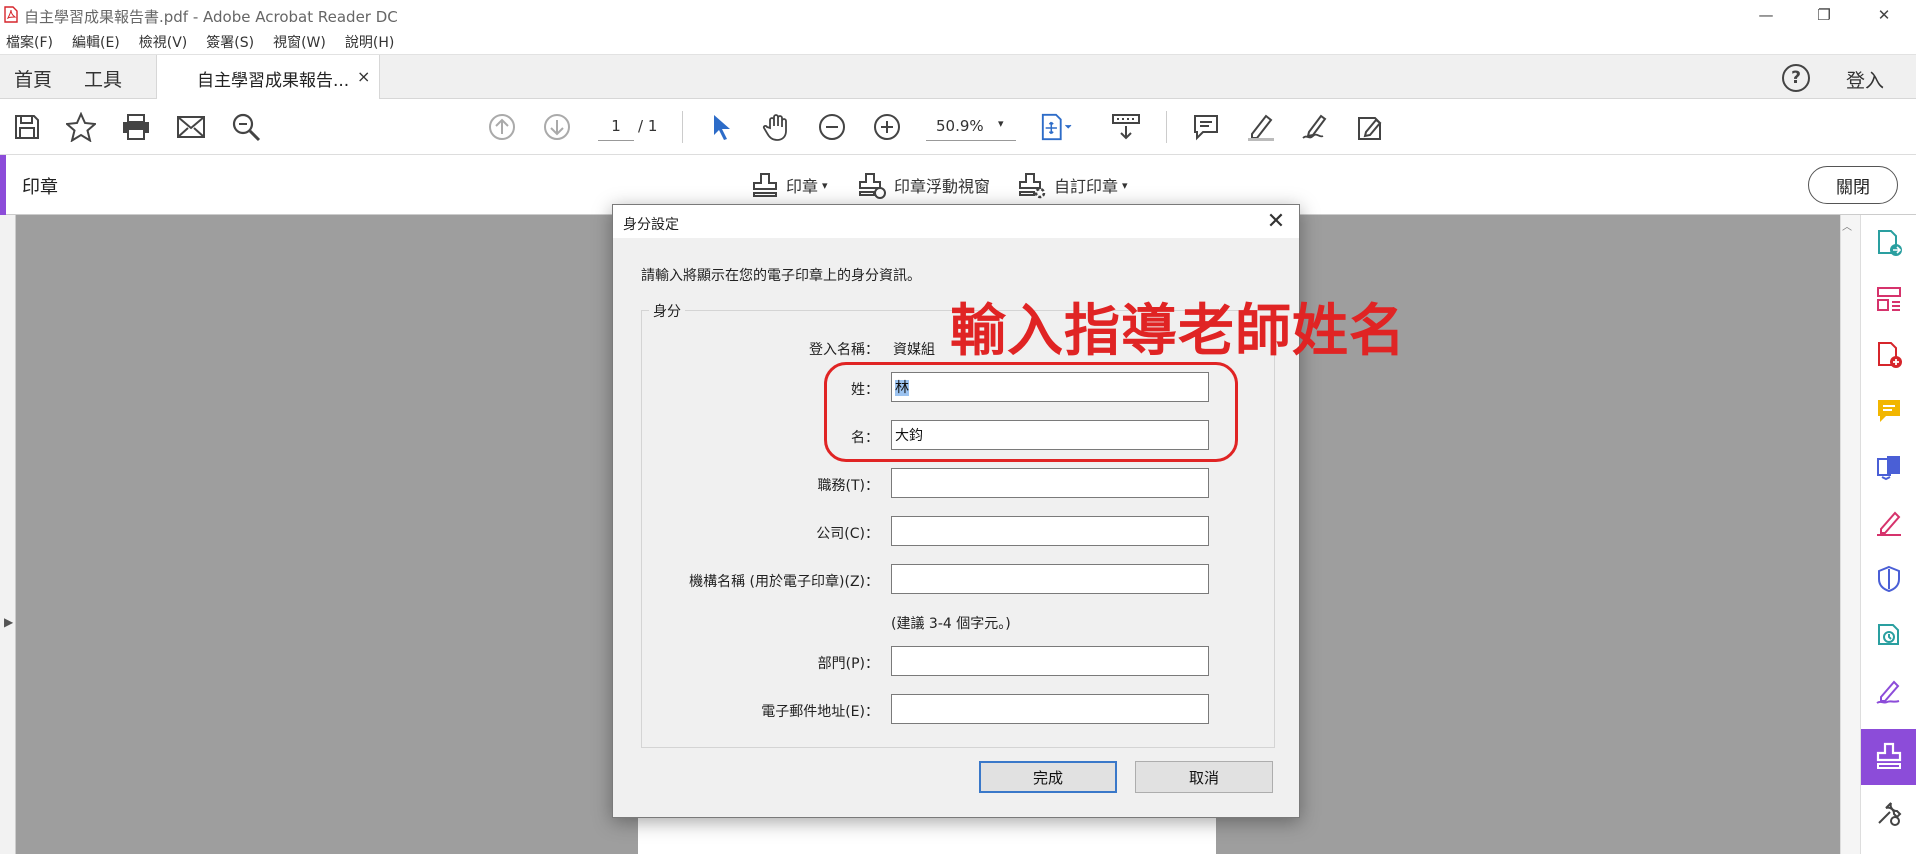  What do you see at coordinates (33, 78) in the screenshot?
I see `tab-home: 首頁` at bounding box center [33, 78].